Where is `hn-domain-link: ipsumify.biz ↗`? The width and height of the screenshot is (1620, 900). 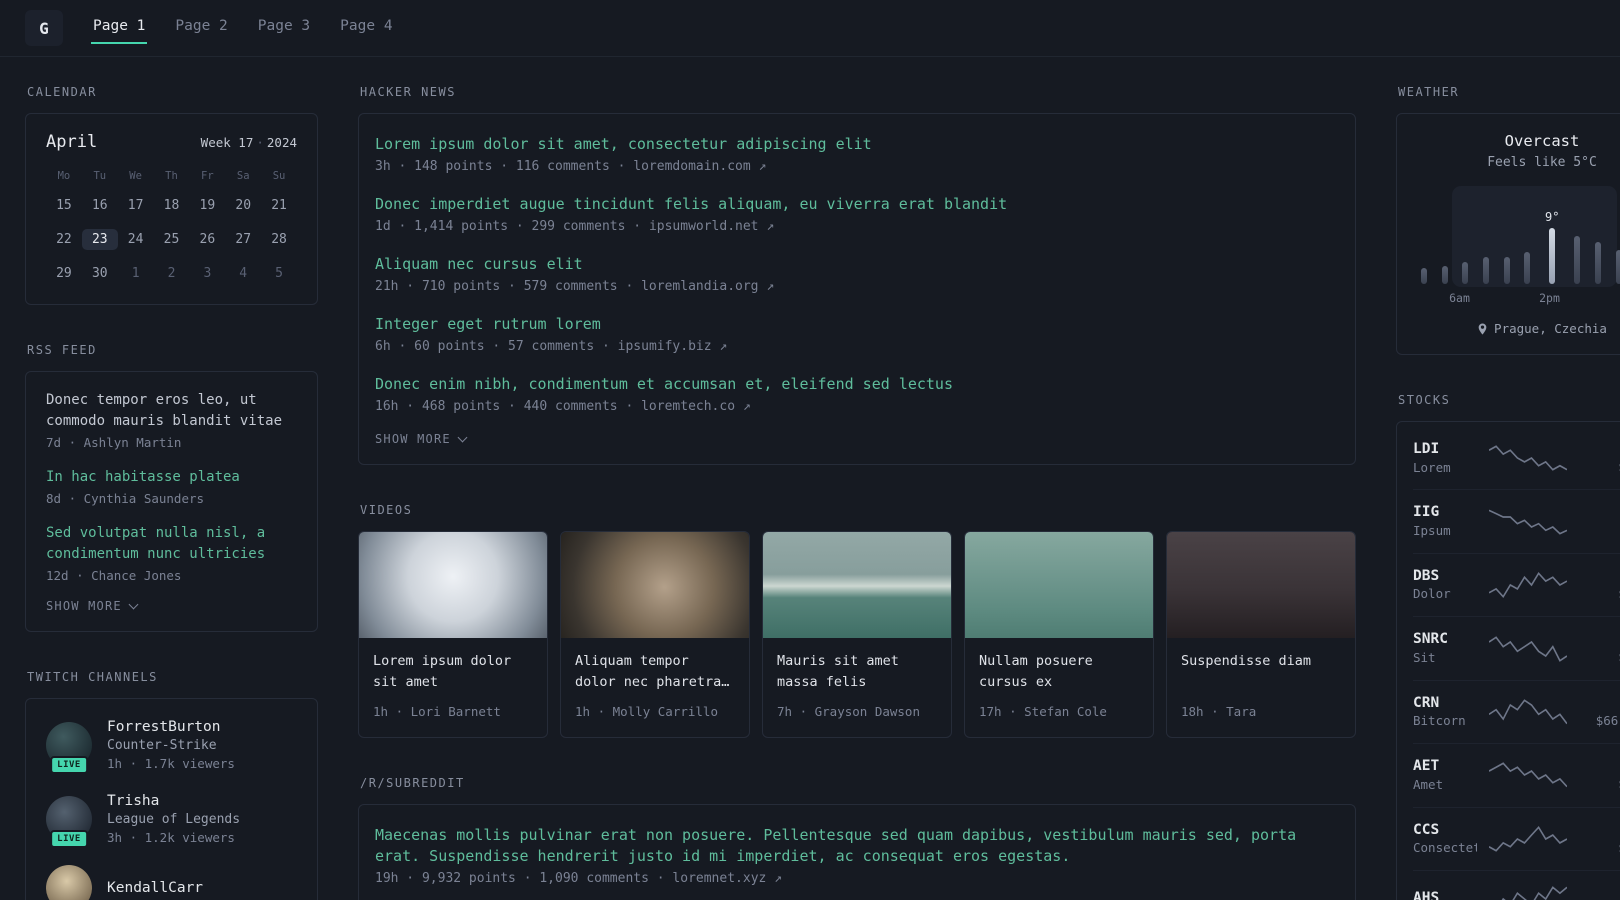 hn-domain-link: ipsumify.biz ↗ is located at coordinates (673, 346).